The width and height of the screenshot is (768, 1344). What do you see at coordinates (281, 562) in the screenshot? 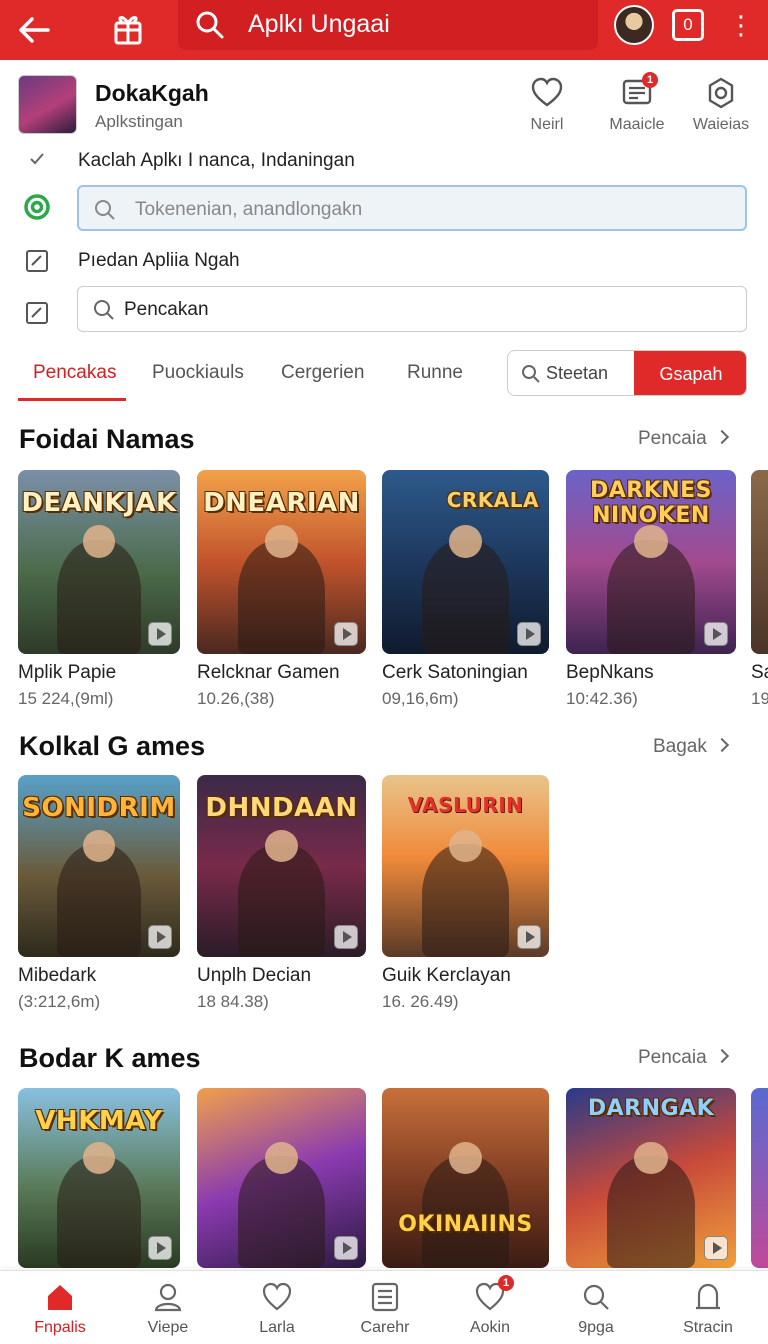
I see `game-thumbnail: DNEARIAN` at bounding box center [281, 562].